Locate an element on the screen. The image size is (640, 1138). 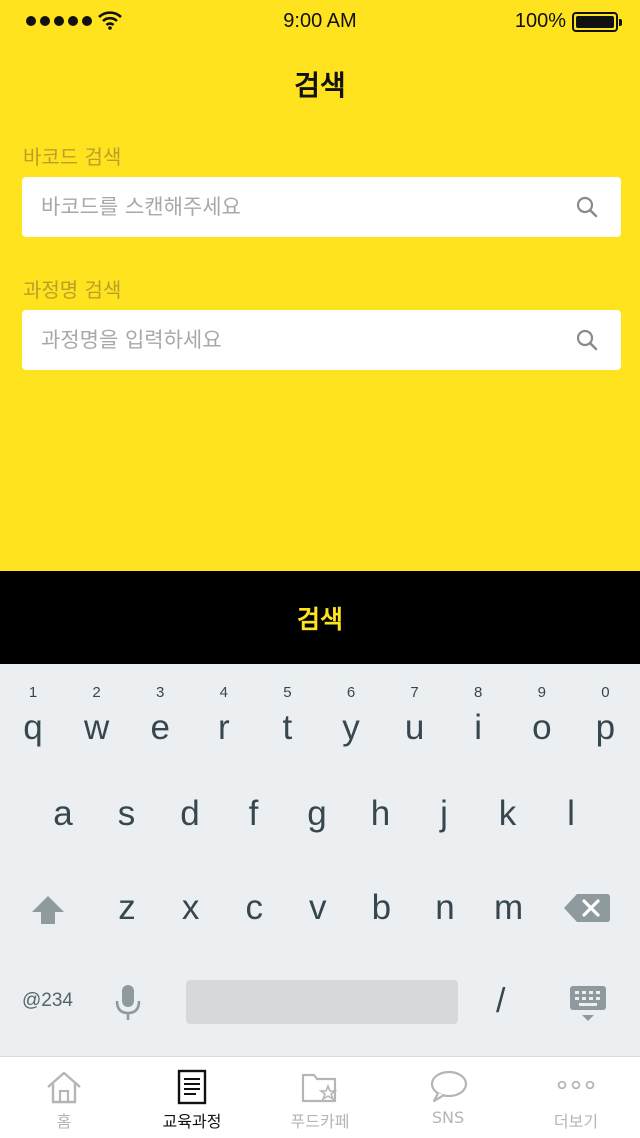
course-search-input is located at coordinates (292, 340).